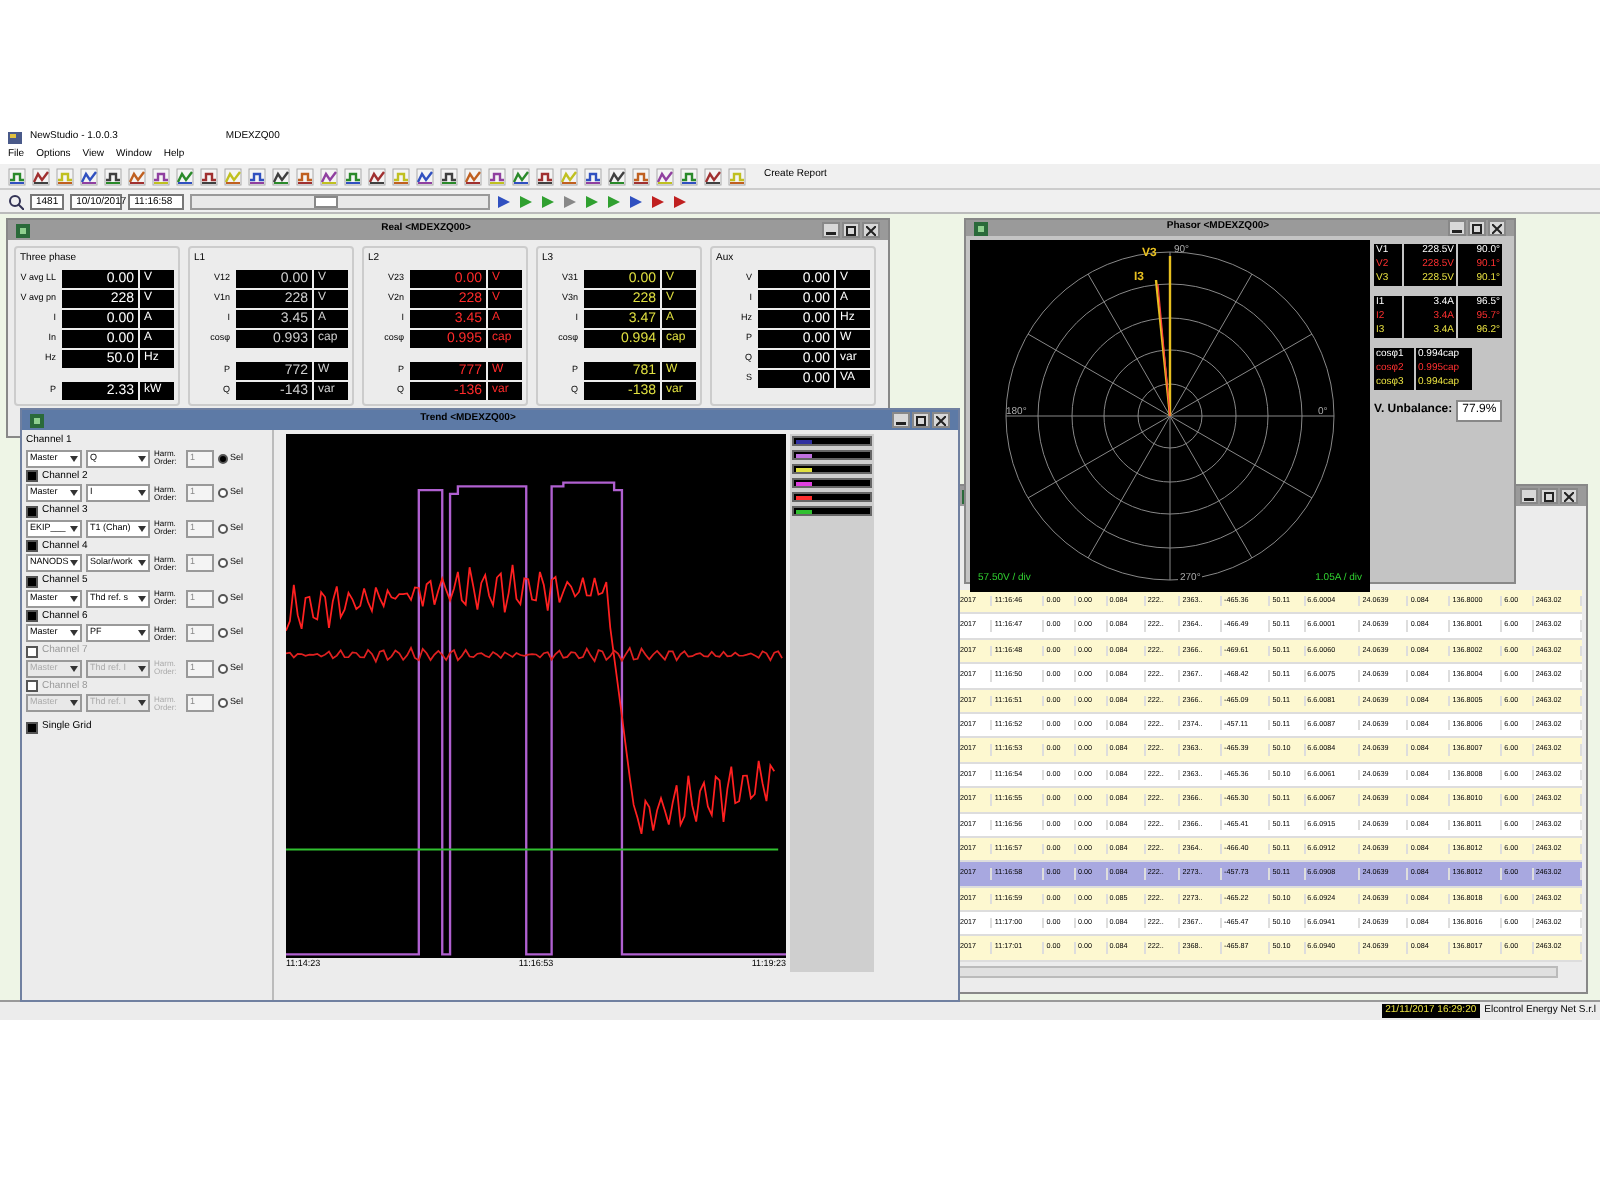 This screenshot has height=1200, width=1600. What do you see at coordinates (32, 727) in the screenshot?
I see `single-grid-checkbox` at bounding box center [32, 727].